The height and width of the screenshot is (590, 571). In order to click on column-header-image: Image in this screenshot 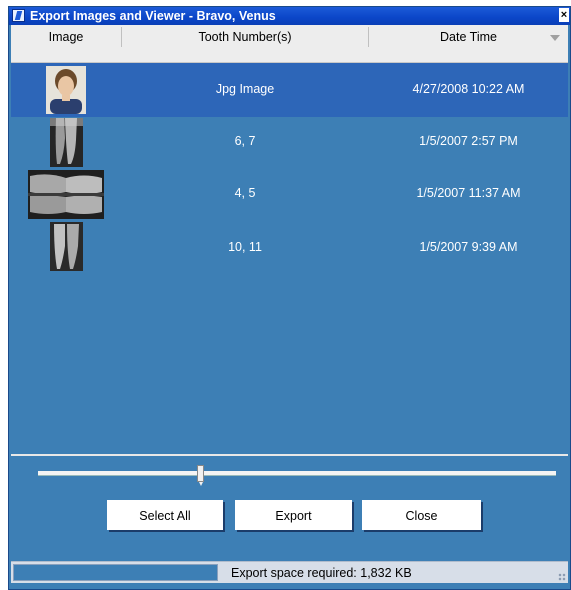, I will do `click(66, 44)`.